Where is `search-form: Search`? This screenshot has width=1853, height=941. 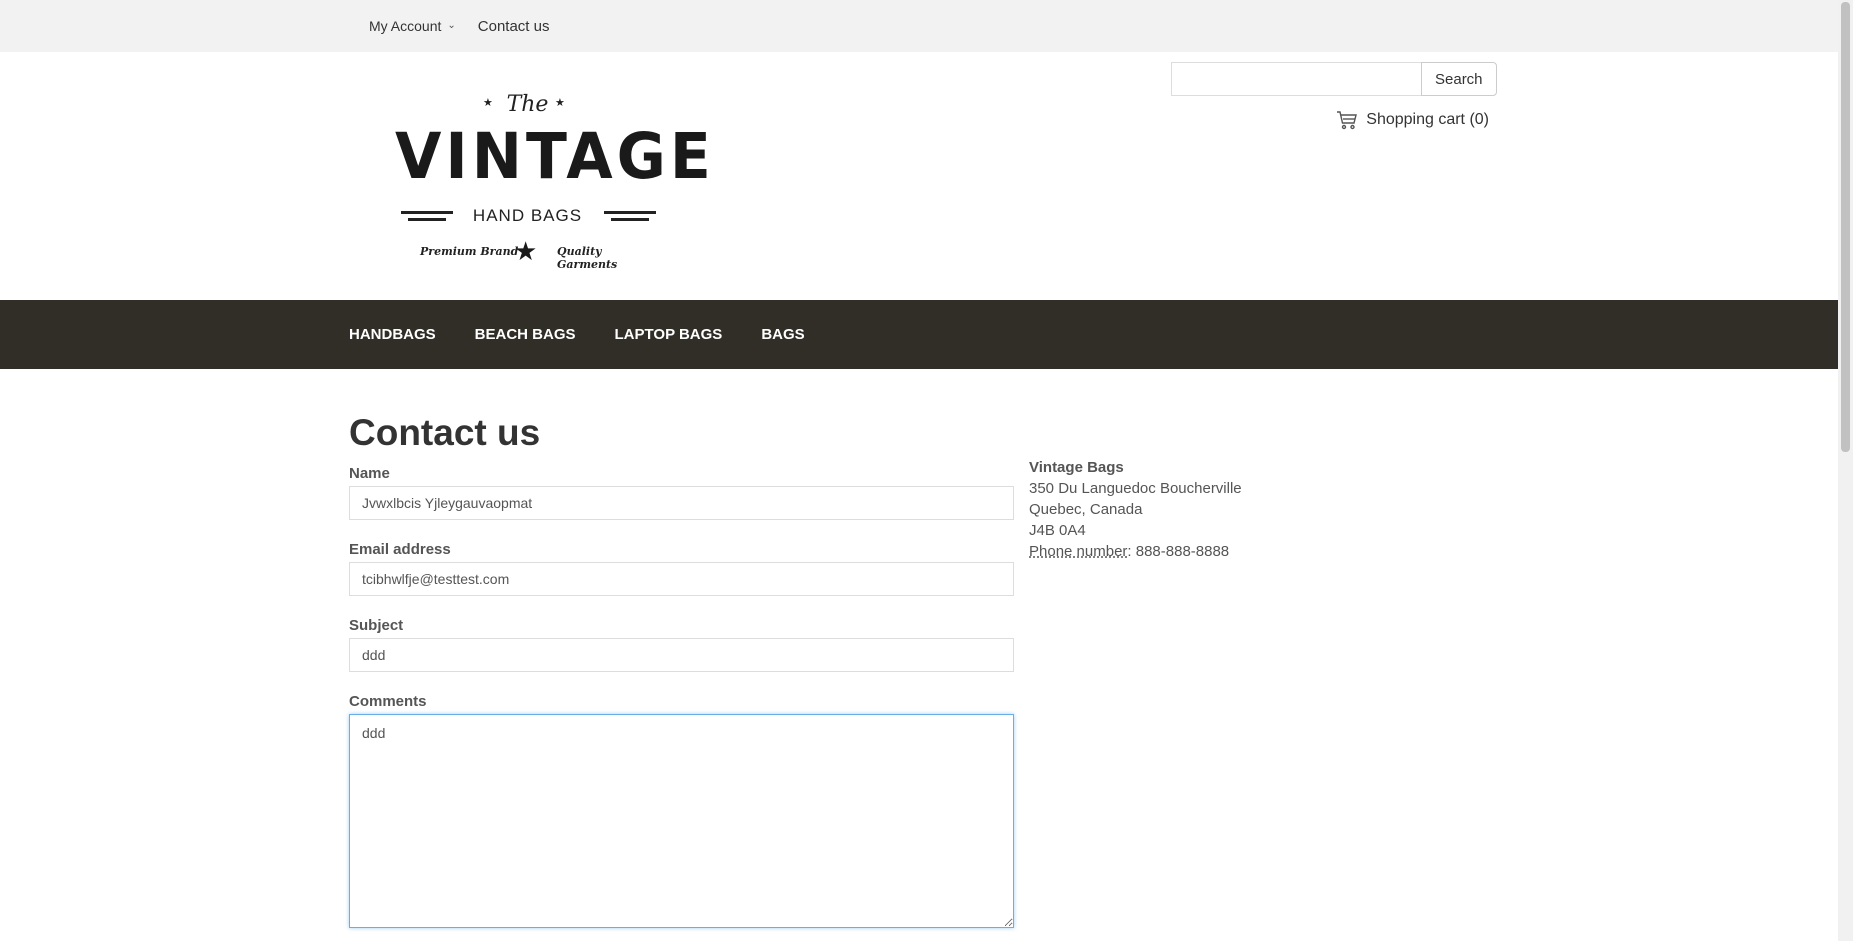
search-form: Search is located at coordinates (1334, 79).